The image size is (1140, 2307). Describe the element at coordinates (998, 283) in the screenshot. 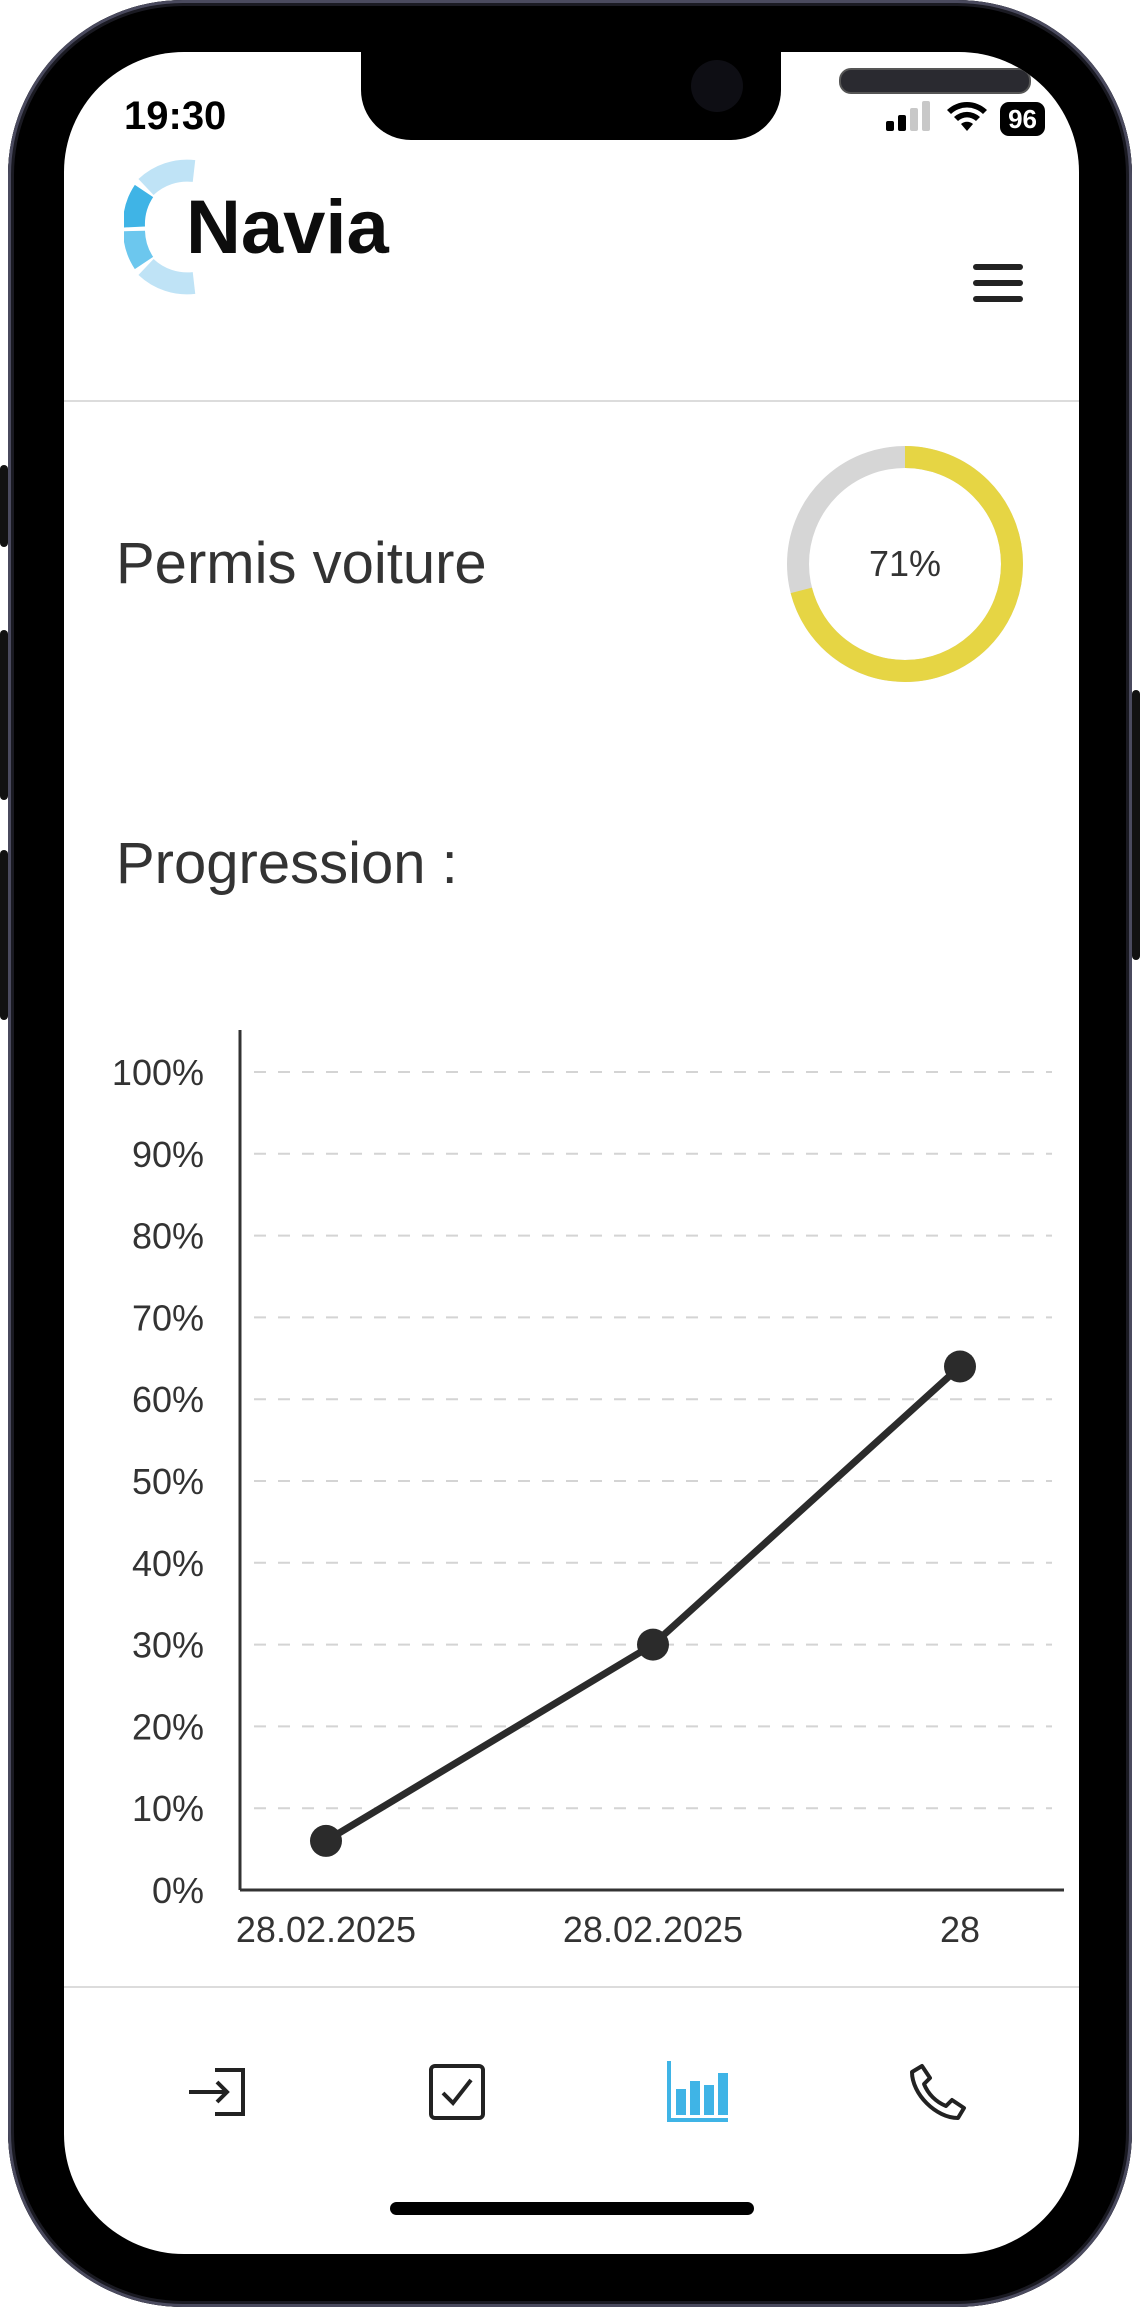

I see `hamburger-menu-icon` at that location.